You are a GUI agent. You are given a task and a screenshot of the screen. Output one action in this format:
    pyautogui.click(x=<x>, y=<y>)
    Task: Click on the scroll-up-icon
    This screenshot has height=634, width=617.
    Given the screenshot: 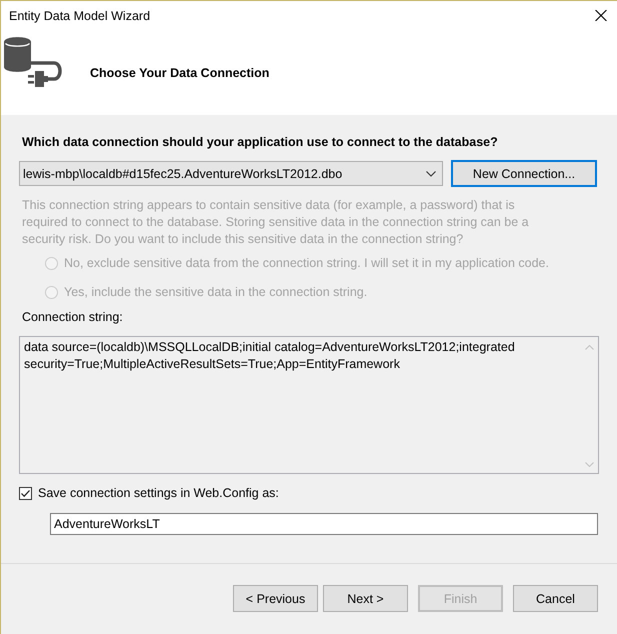 What is the action you would take?
    pyautogui.click(x=589, y=347)
    